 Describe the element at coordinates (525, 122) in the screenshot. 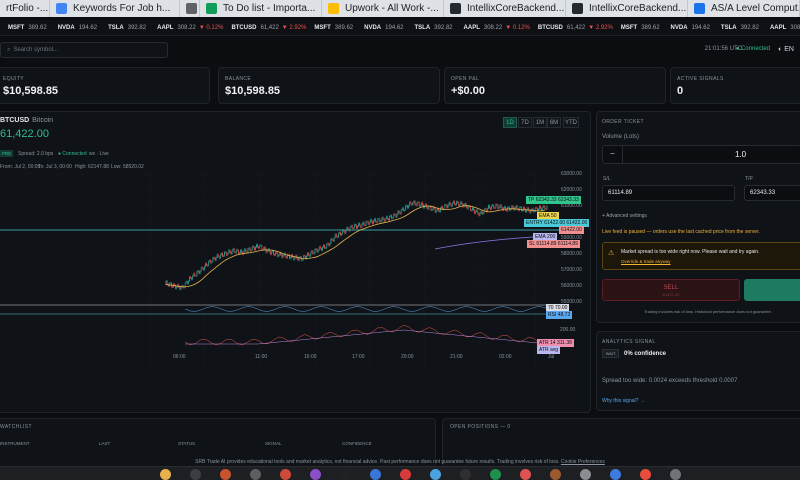

I see `timeframe-7d-button: 7D` at that location.